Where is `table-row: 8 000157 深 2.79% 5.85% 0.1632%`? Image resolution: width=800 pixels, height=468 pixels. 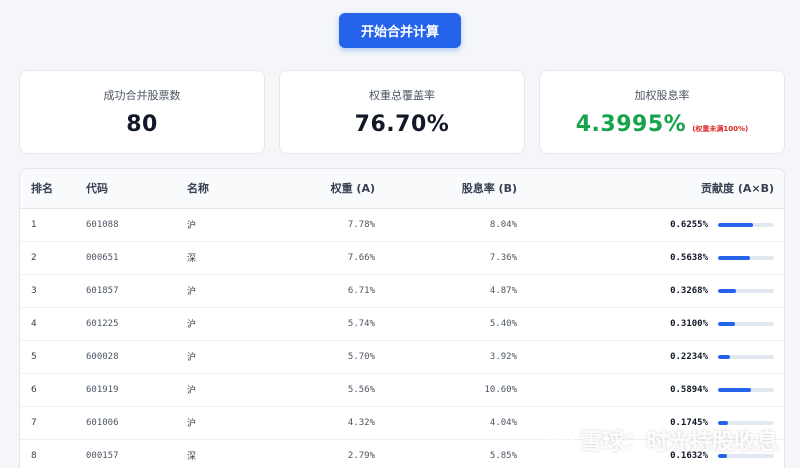 table-row: 8 000157 深 2.79% 5.85% 0.1632% is located at coordinates (402, 453).